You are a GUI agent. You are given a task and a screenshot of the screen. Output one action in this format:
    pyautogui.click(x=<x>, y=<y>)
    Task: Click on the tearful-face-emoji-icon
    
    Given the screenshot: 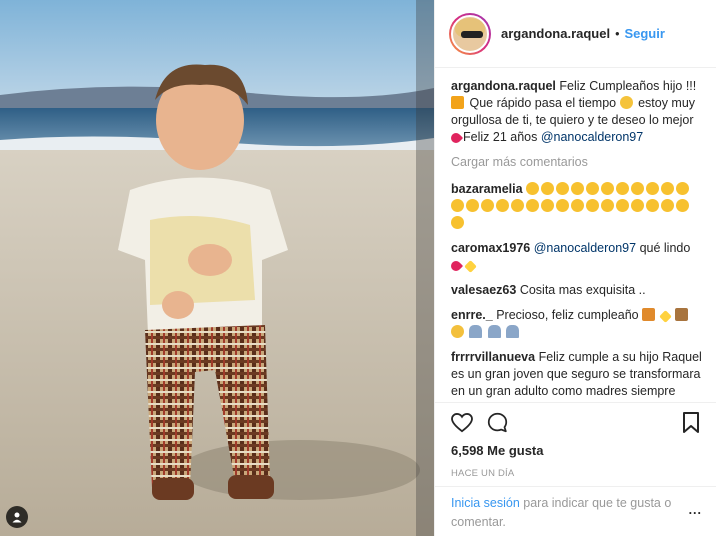 What is the action you would take?
    pyautogui.click(x=626, y=102)
    